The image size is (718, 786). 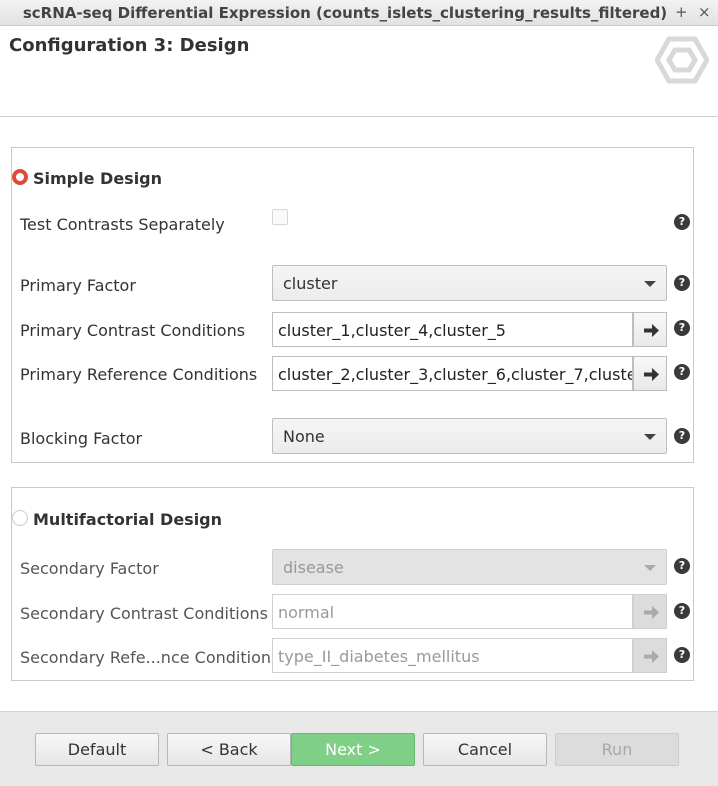 I want to click on primary-factor-label: Primary Factor, so click(x=78, y=285).